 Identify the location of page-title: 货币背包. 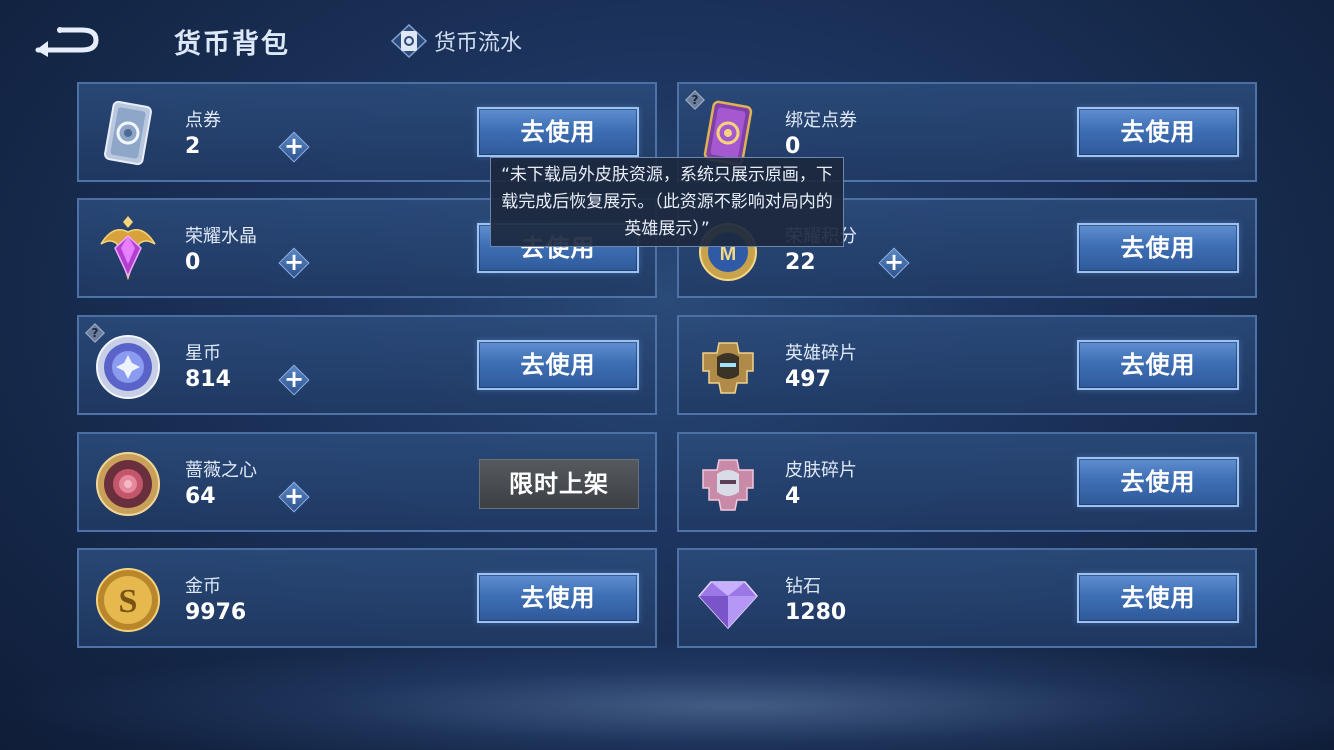
(232, 44).